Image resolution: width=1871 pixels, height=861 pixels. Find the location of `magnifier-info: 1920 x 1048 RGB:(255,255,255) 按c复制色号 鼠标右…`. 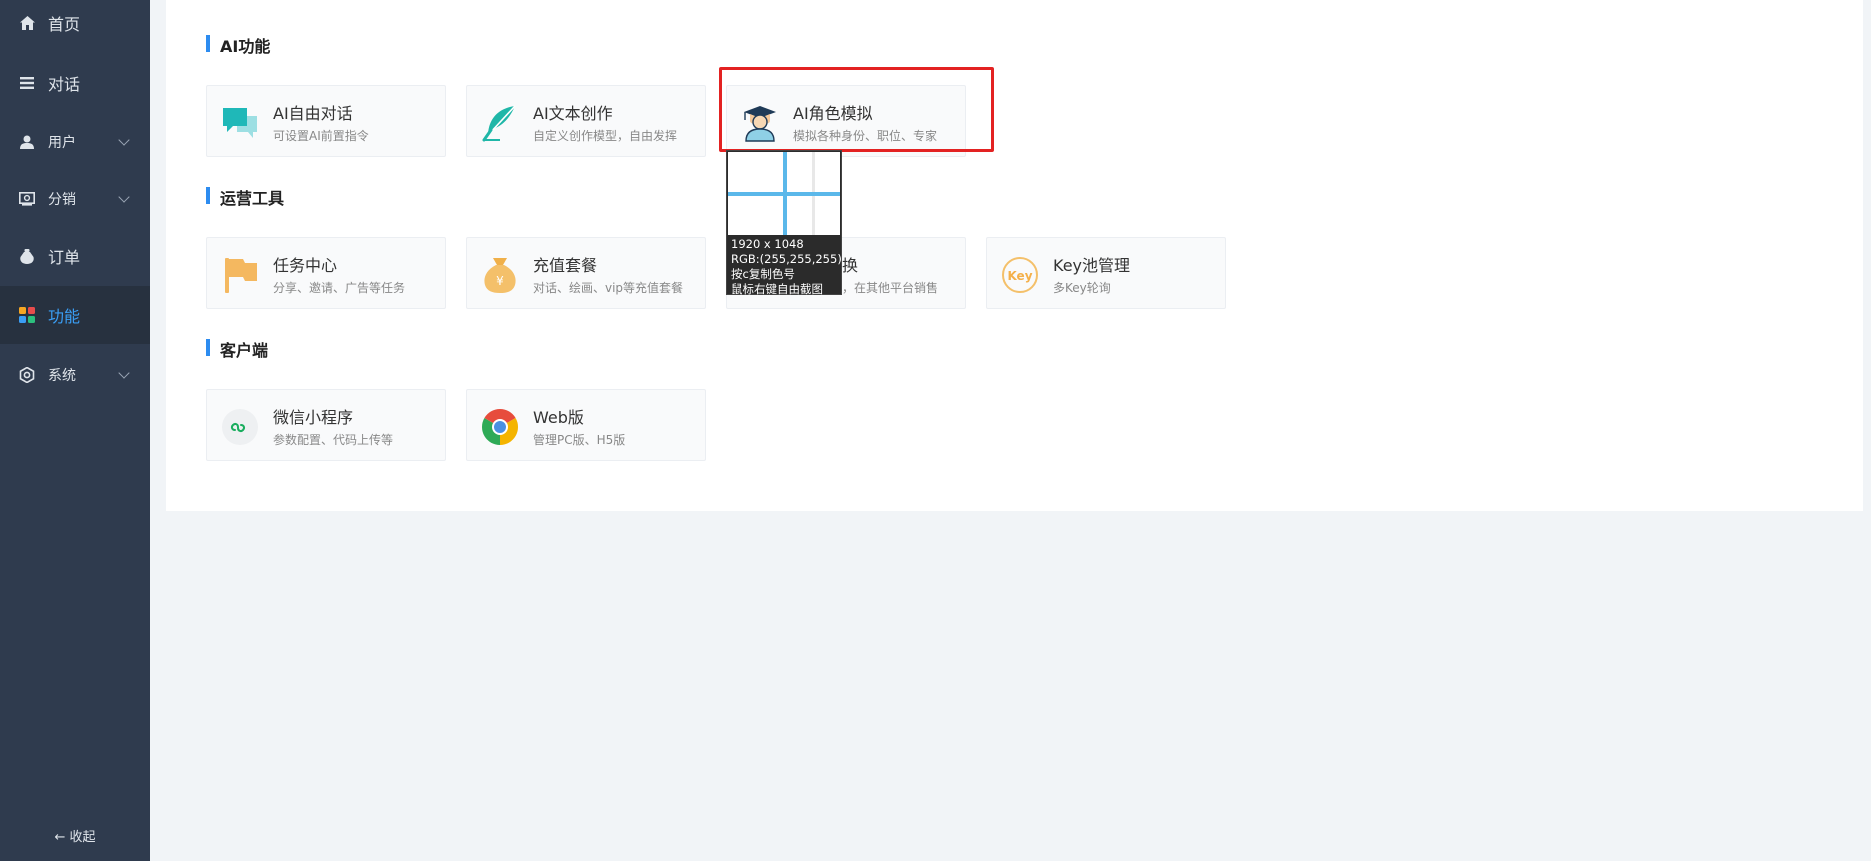

magnifier-info: 1920 x 1048 RGB:(255,255,255) 按c复制色号 鼠标右… is located at coordinates (786, 267).